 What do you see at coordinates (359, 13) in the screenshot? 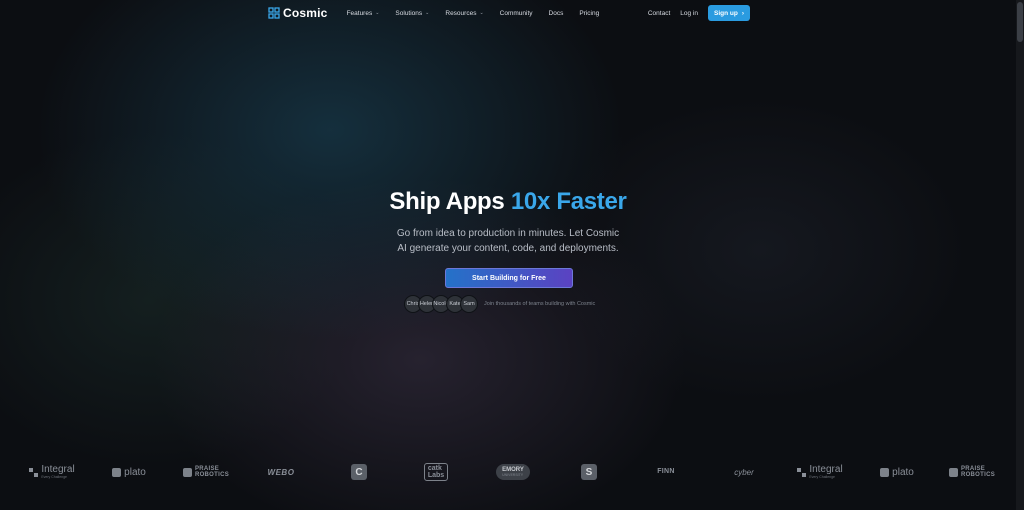
I see `nav-item-label: Features` at bounding box center [359, 13].